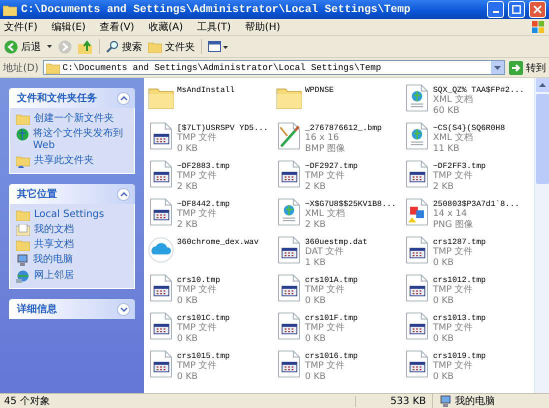 The image size is (549, 408). Describe the element at coordinates (542, 139) in the screenshot. I see `scrollbar-thumb` at that location.